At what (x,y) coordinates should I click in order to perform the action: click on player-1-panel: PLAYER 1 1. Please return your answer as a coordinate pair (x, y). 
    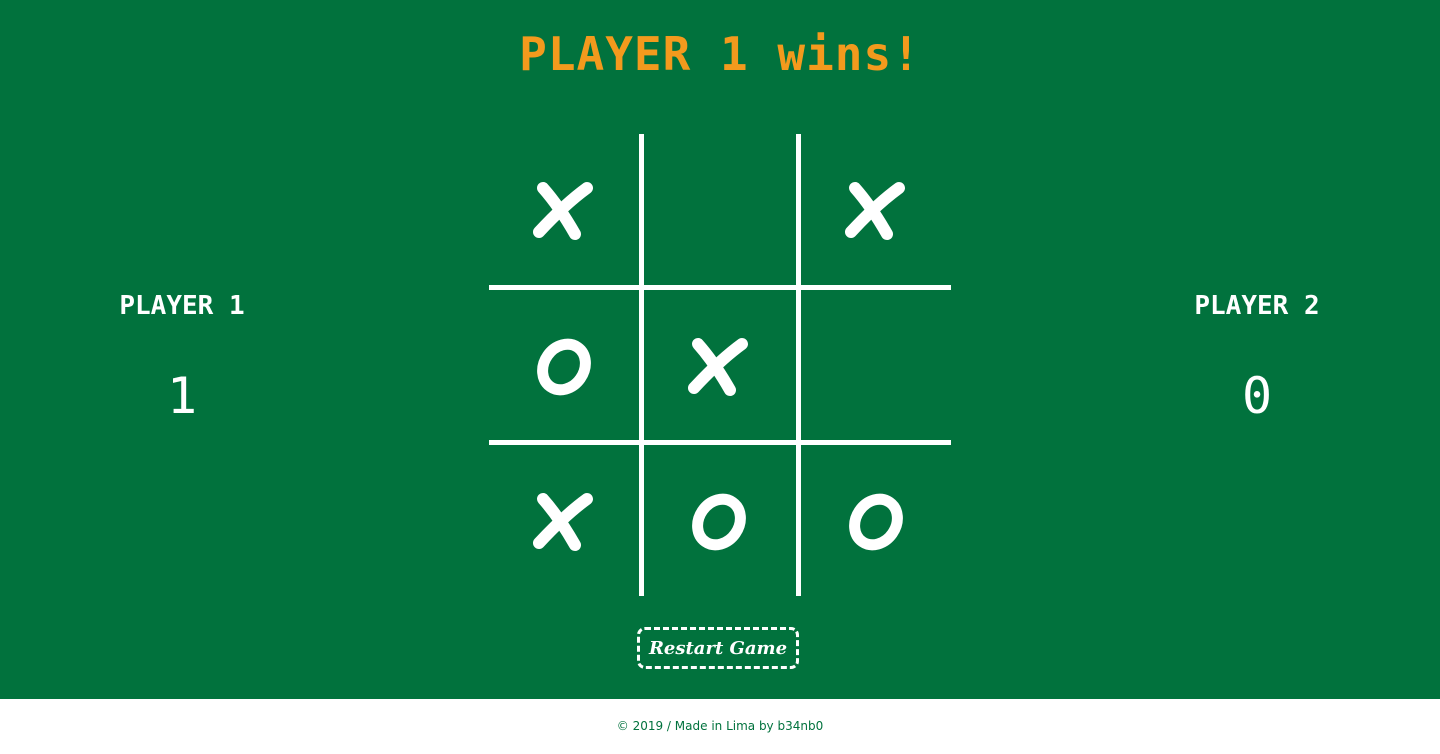
    Looking at the image, I should click on (182, 358).